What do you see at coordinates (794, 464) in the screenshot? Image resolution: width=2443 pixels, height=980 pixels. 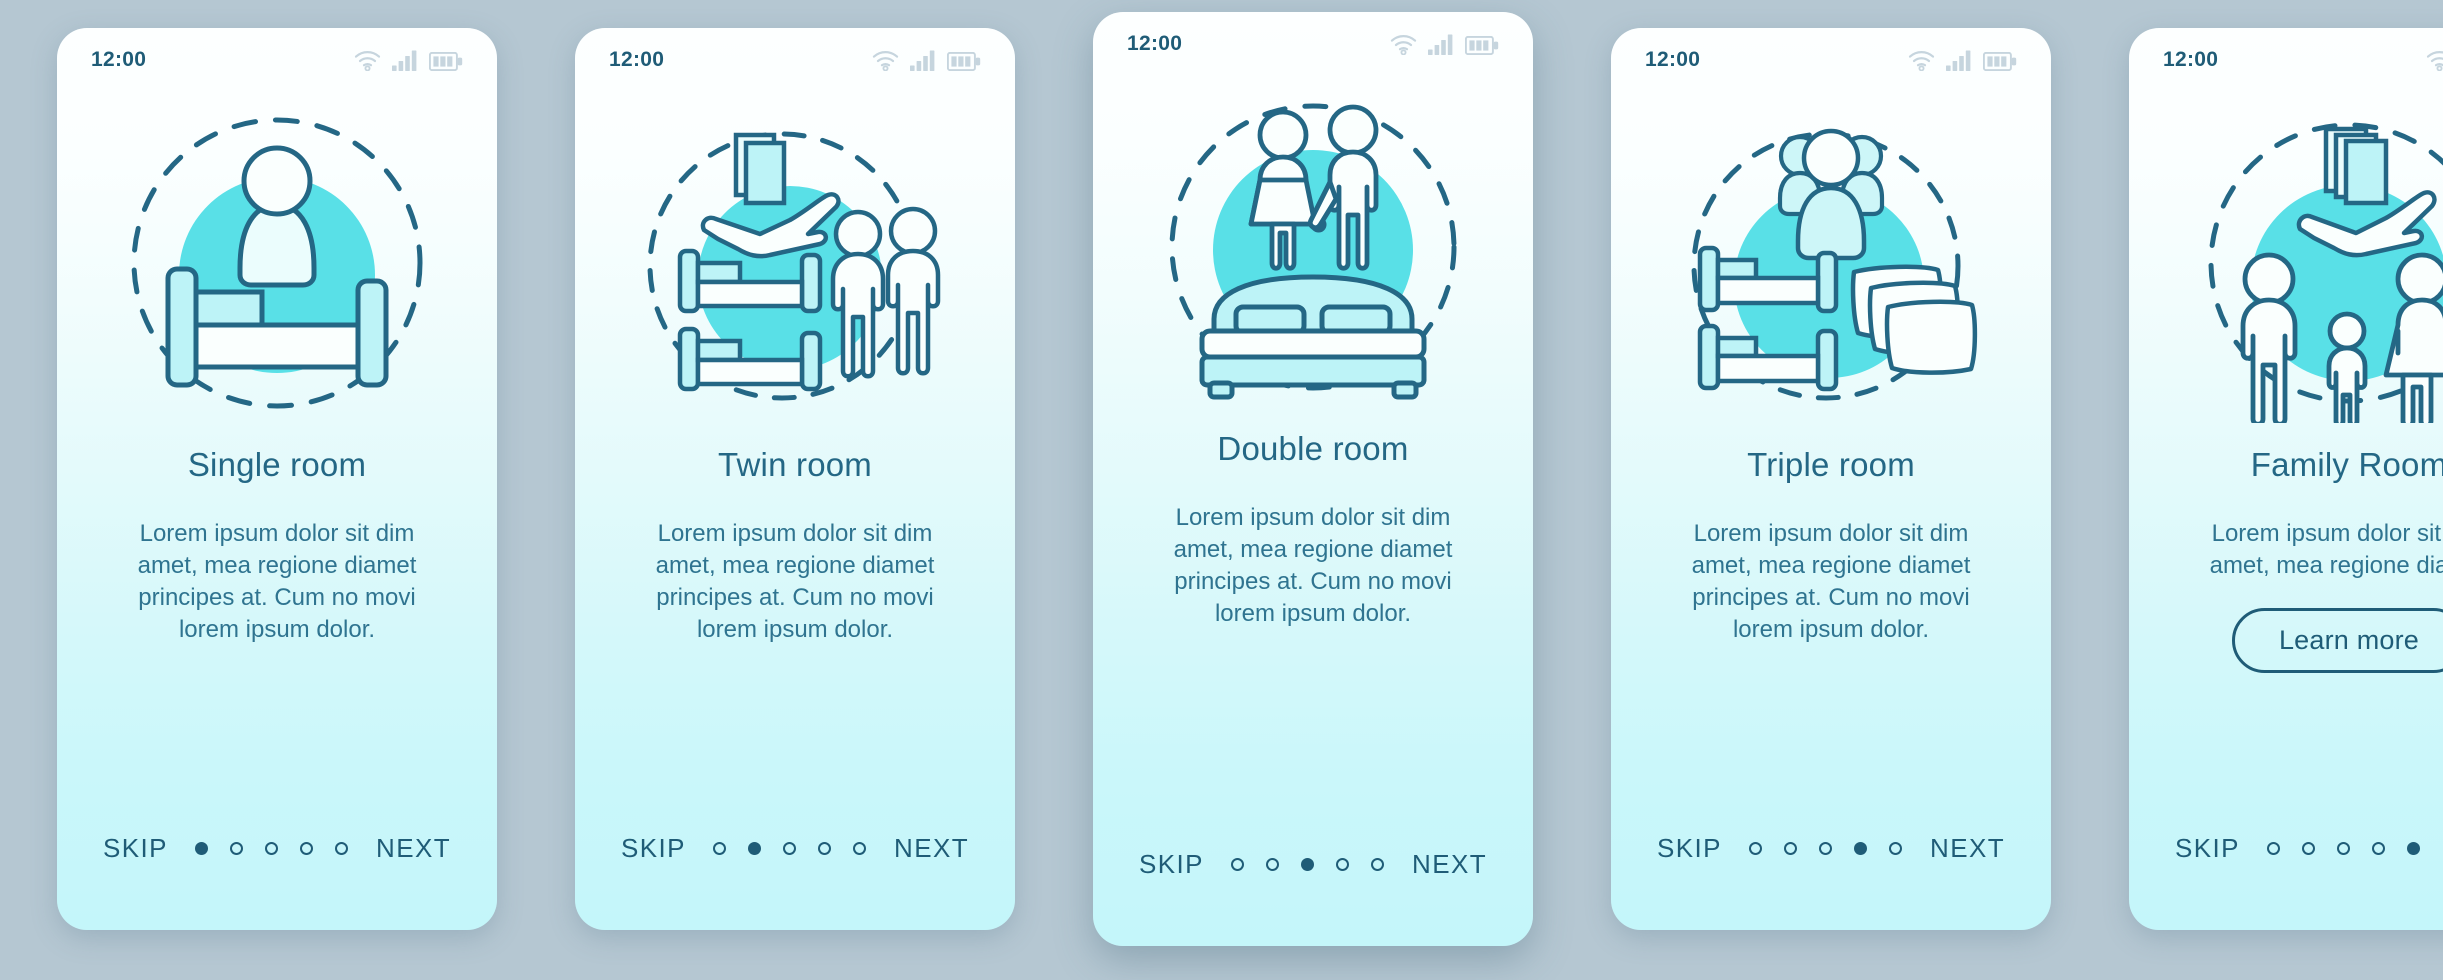 I see `screen-title: Twin room` at bounding box center [794, 464].